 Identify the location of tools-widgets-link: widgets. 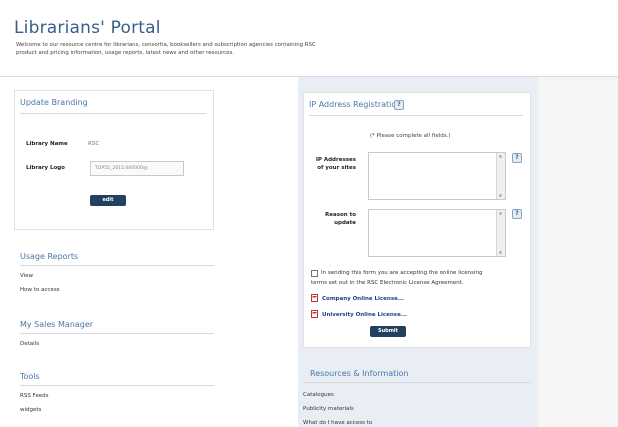
(30, 410).